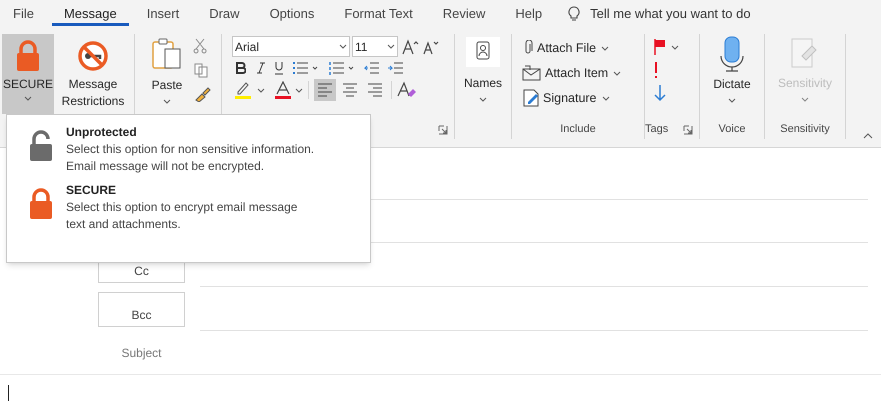 The height and width of the screenshot is (411, 881). What do you see at coordinates (483, 74) in the screenshot?
I see `names-button: Names` at bounding box center [483, 74].